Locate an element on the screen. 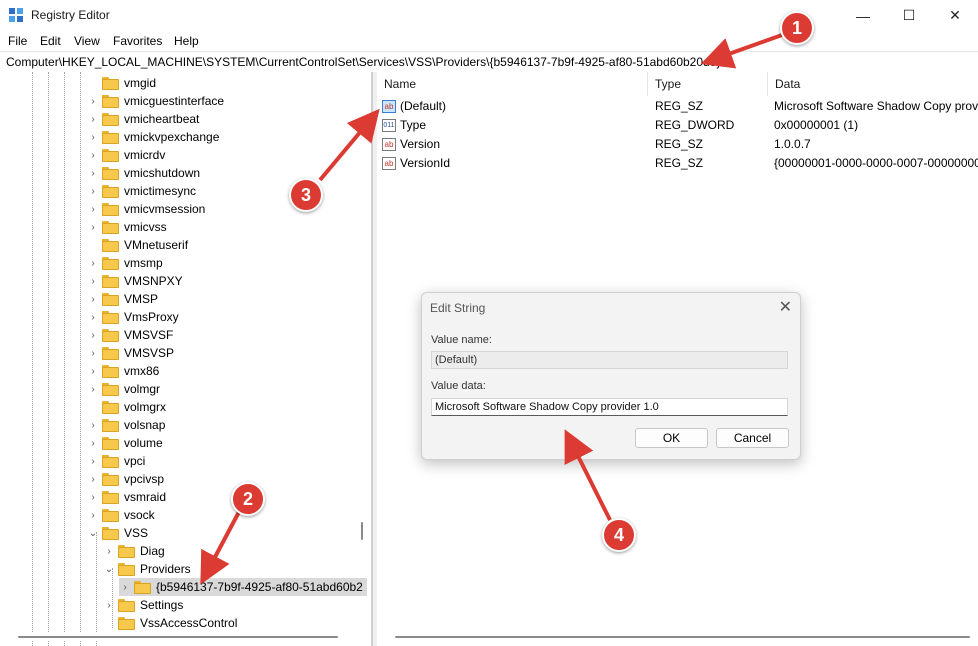 The image size is (978, 646). tree-item: › VMSP is located at coordinates (122, 299).